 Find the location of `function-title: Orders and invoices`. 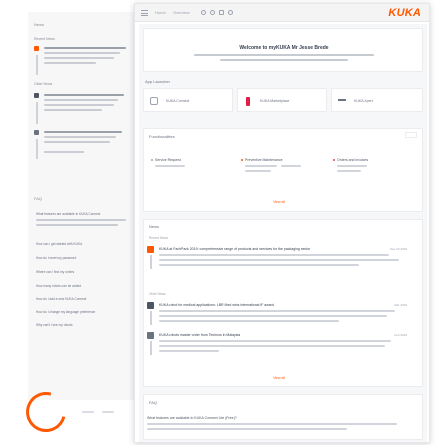

function-title: Orders and invoices is located at coordinates (353, 160).